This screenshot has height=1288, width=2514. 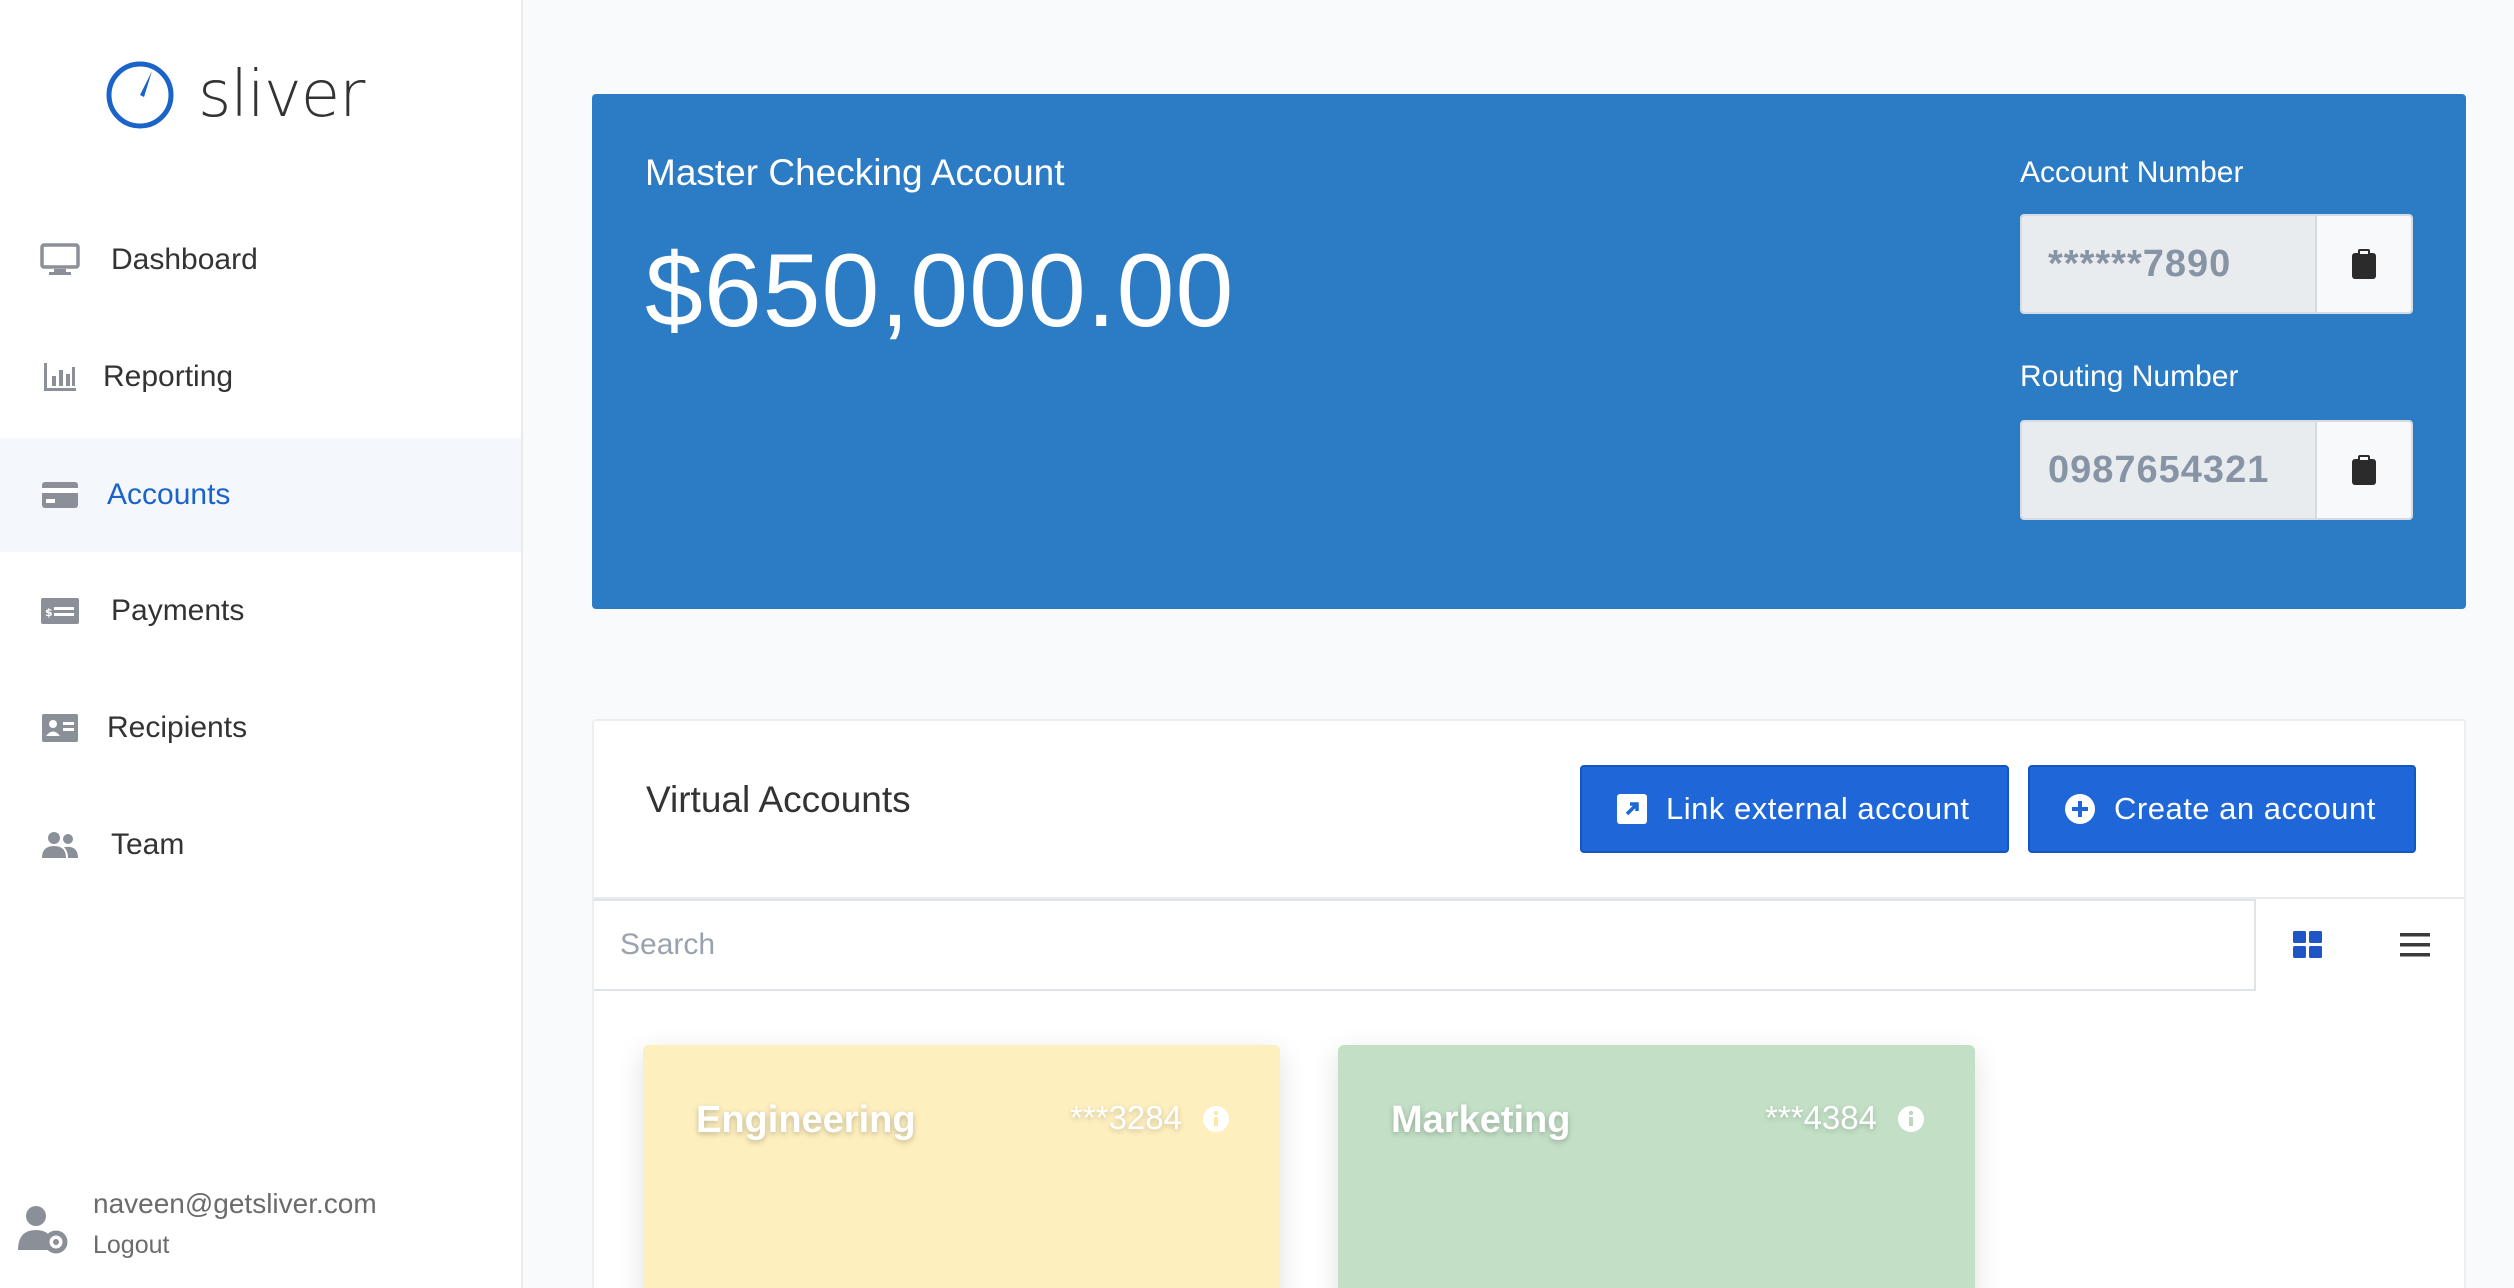 I want to click on grid-icon, so click(x=2307, y=944).